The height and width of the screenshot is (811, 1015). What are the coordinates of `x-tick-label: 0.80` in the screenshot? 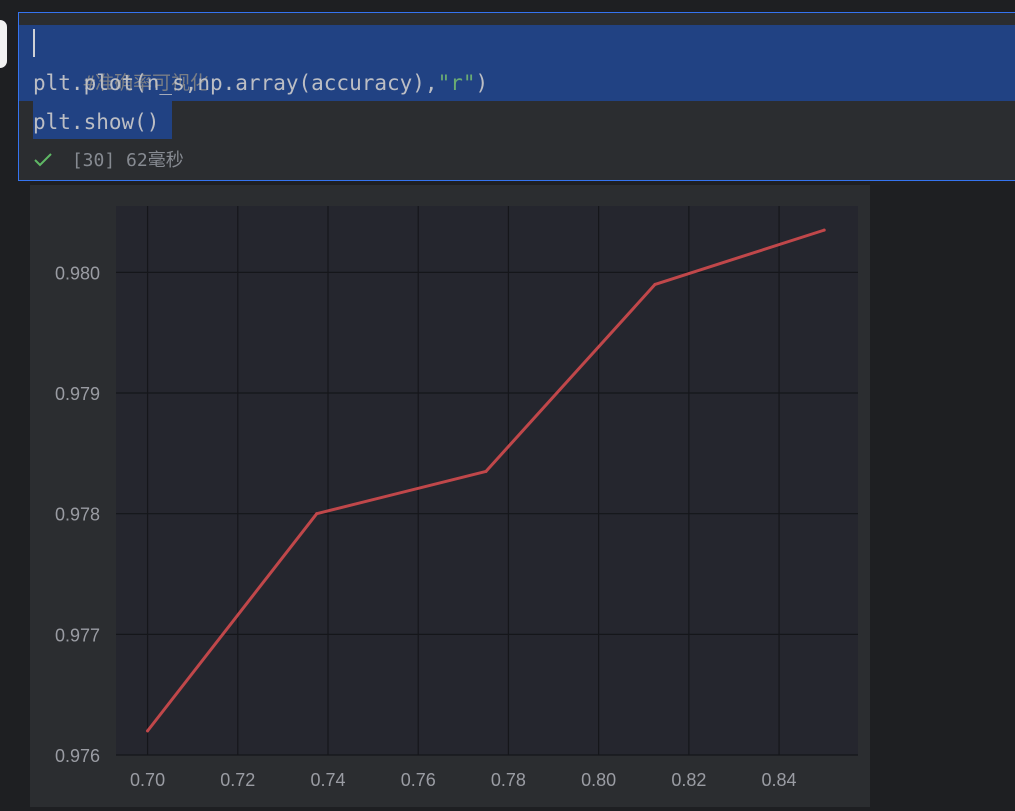 It's located at (598, 780).